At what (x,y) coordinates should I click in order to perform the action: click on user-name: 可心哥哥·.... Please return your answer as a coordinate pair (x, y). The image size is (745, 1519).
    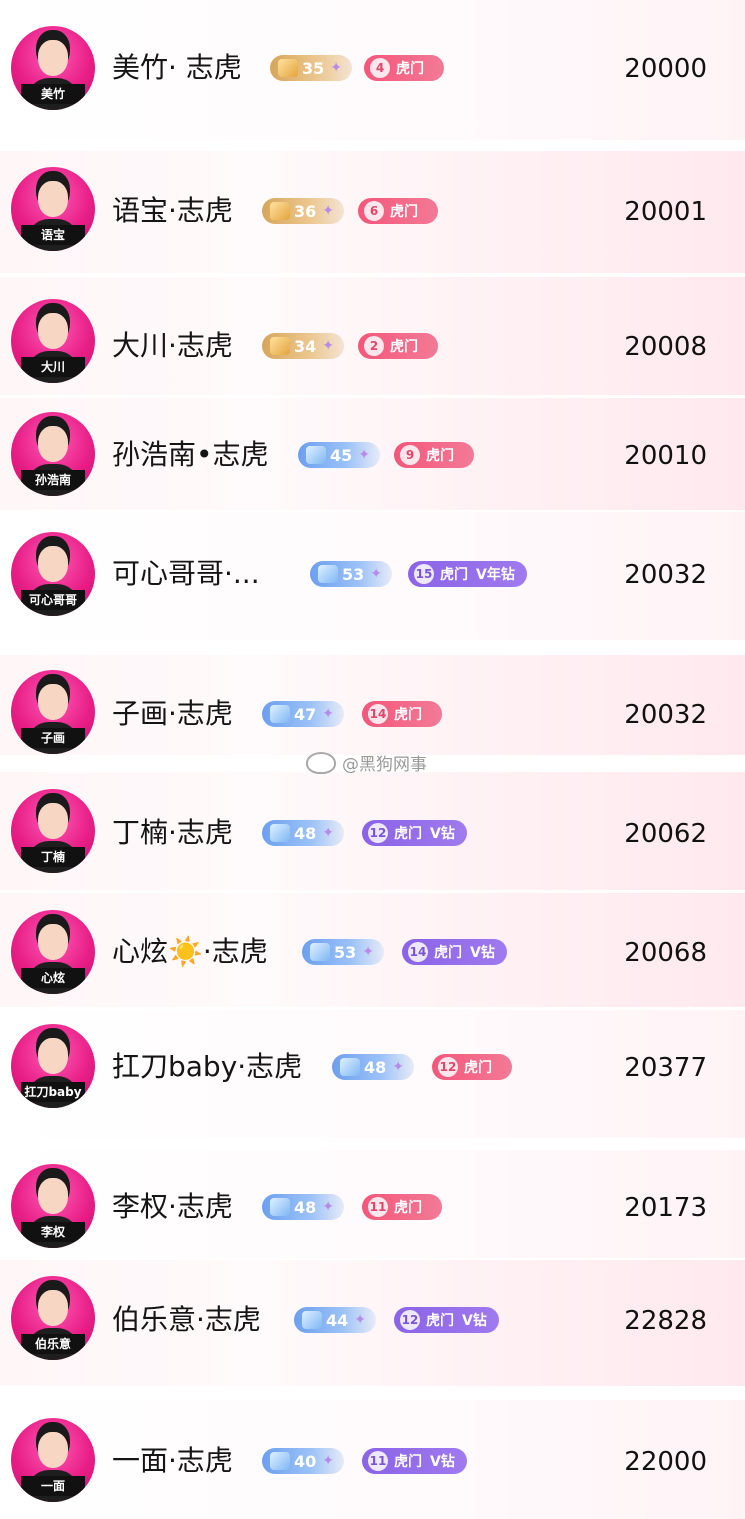
    Looking at the image, I should click on (186, 574).